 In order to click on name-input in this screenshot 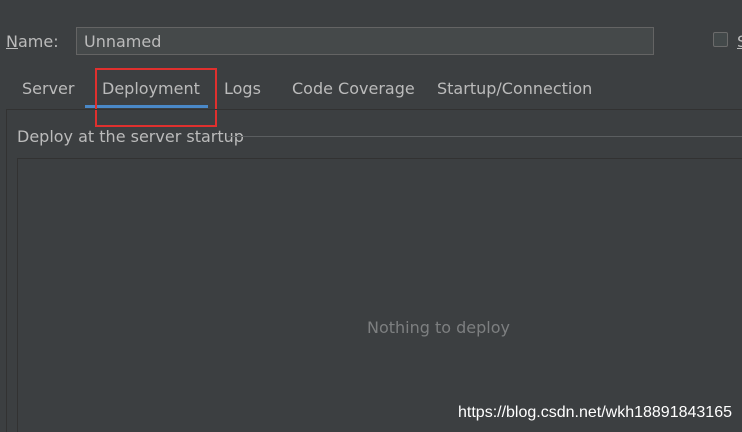, I will do `click(365, 41)`.